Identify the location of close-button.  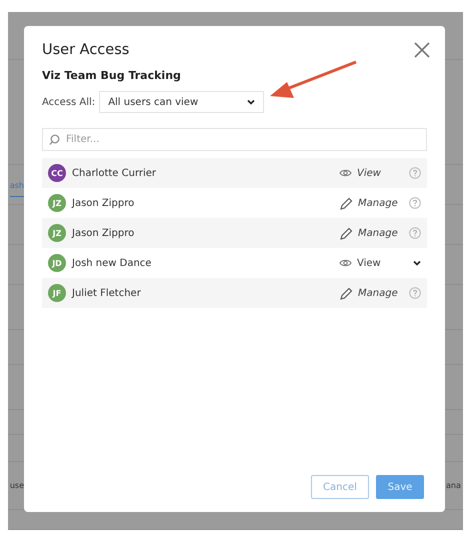
(422, 50).